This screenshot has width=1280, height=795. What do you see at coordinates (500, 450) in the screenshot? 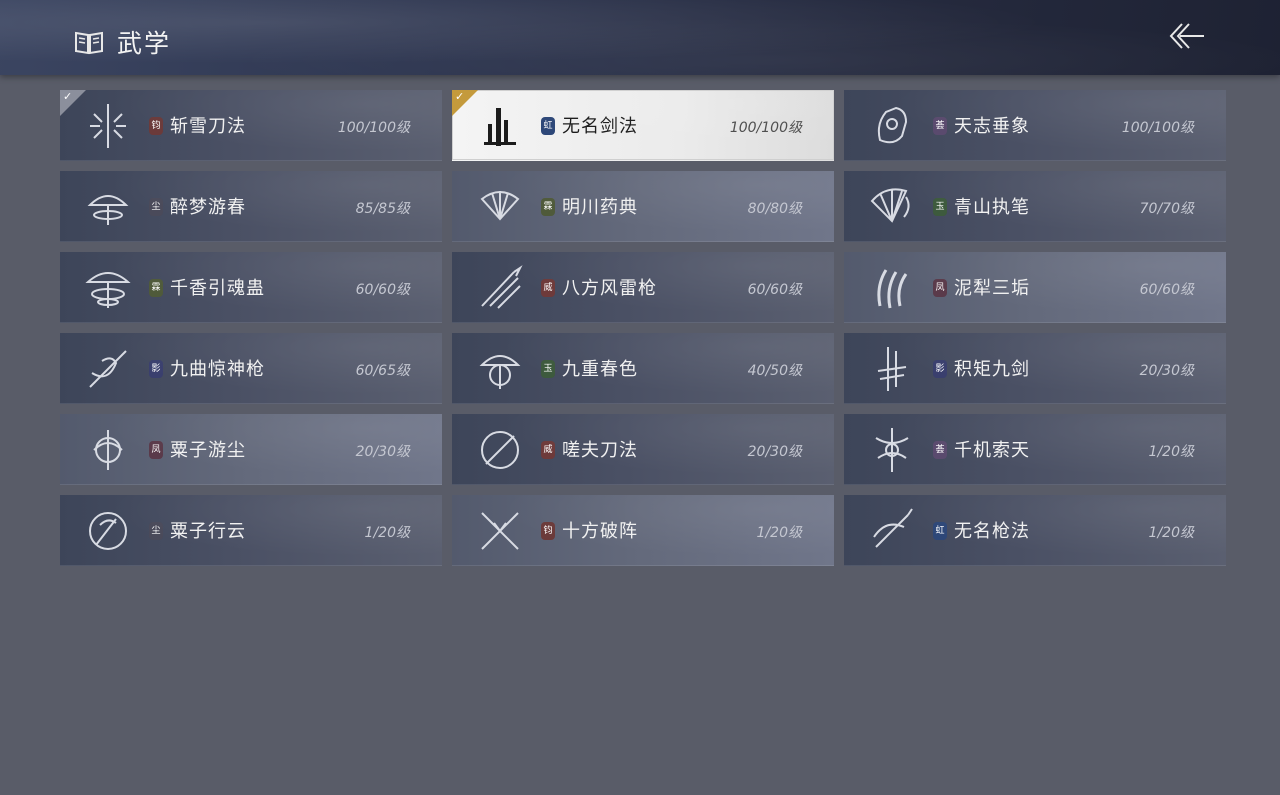
I see `circle-blade-icon` at bounding box center [500, 450].